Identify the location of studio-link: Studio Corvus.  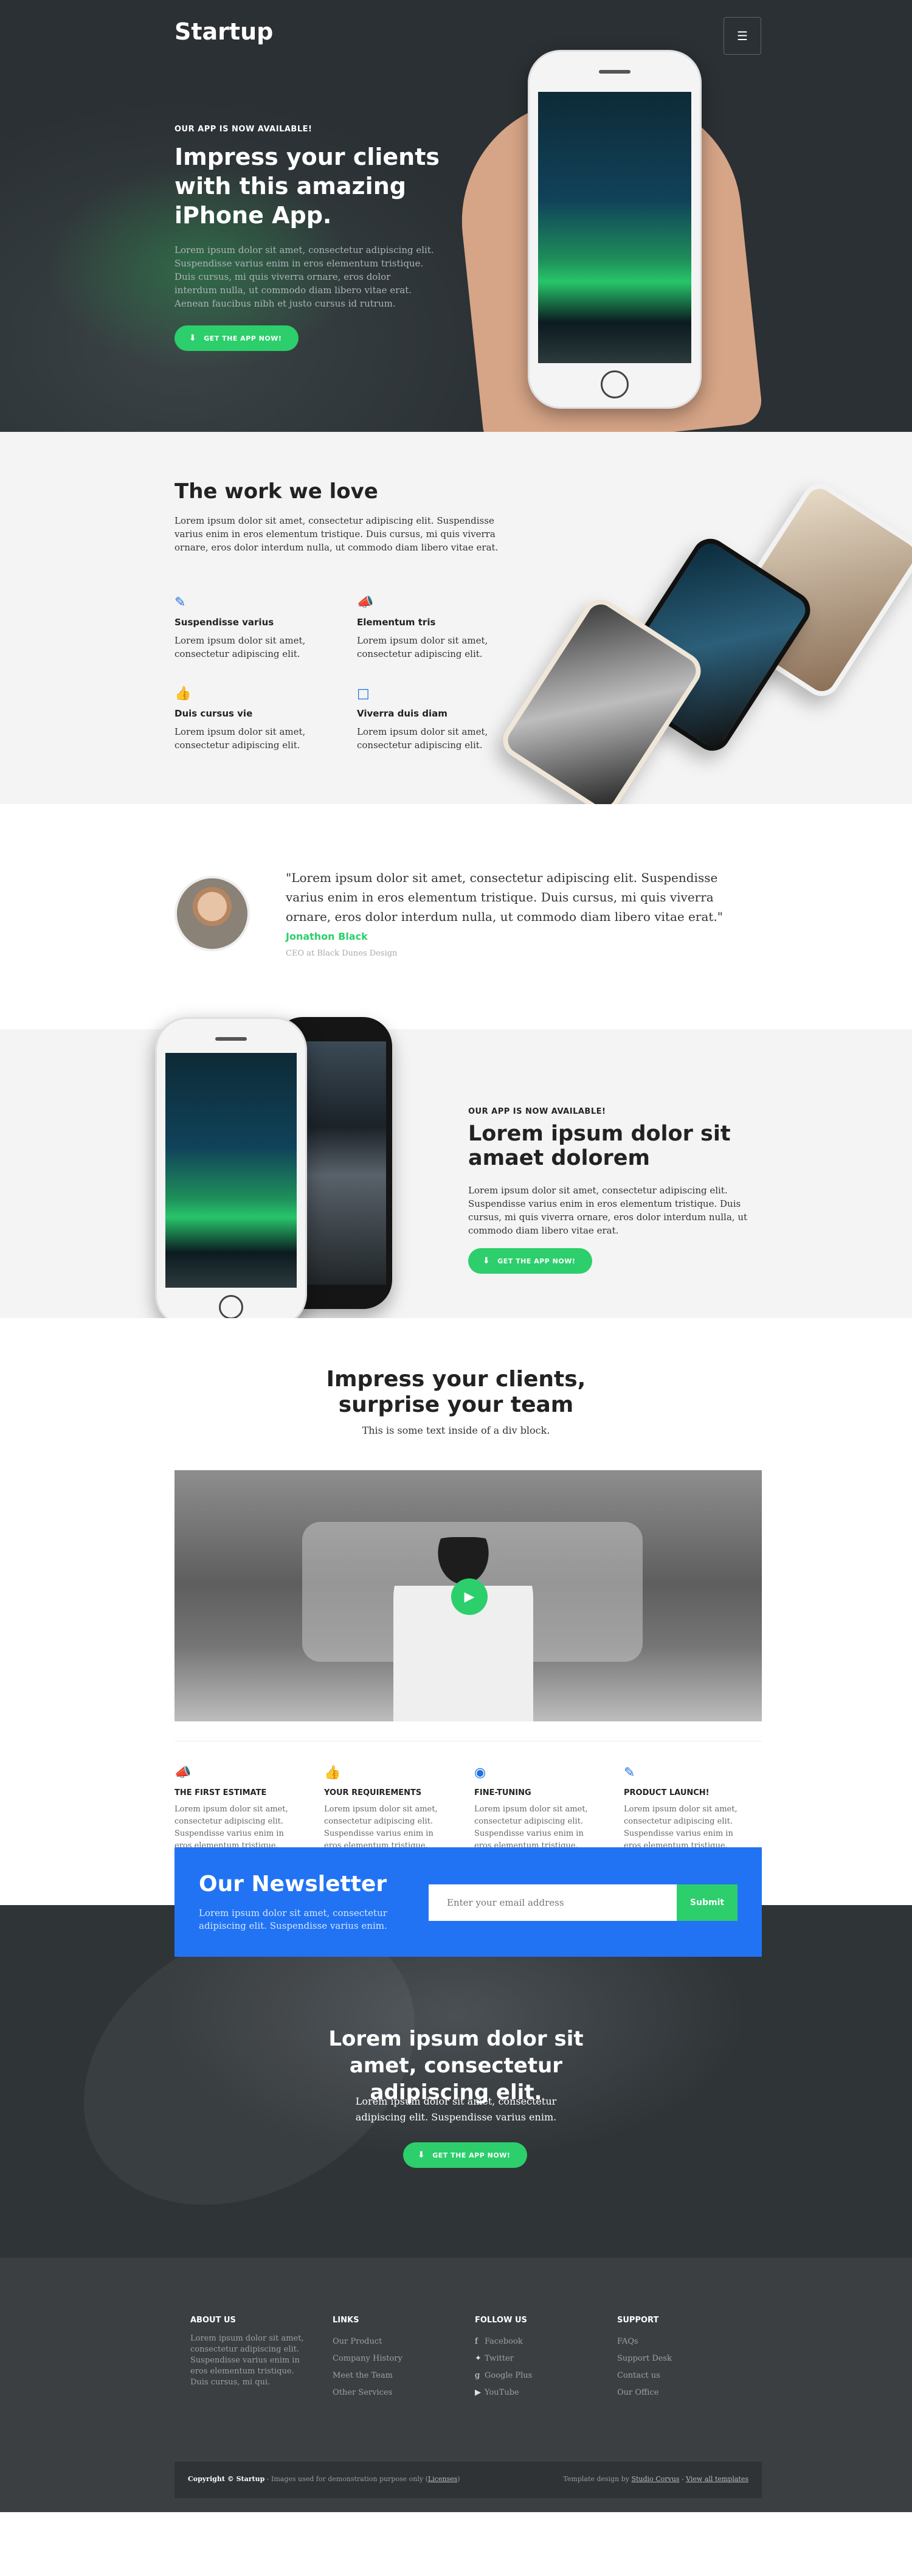
(655, 2479).